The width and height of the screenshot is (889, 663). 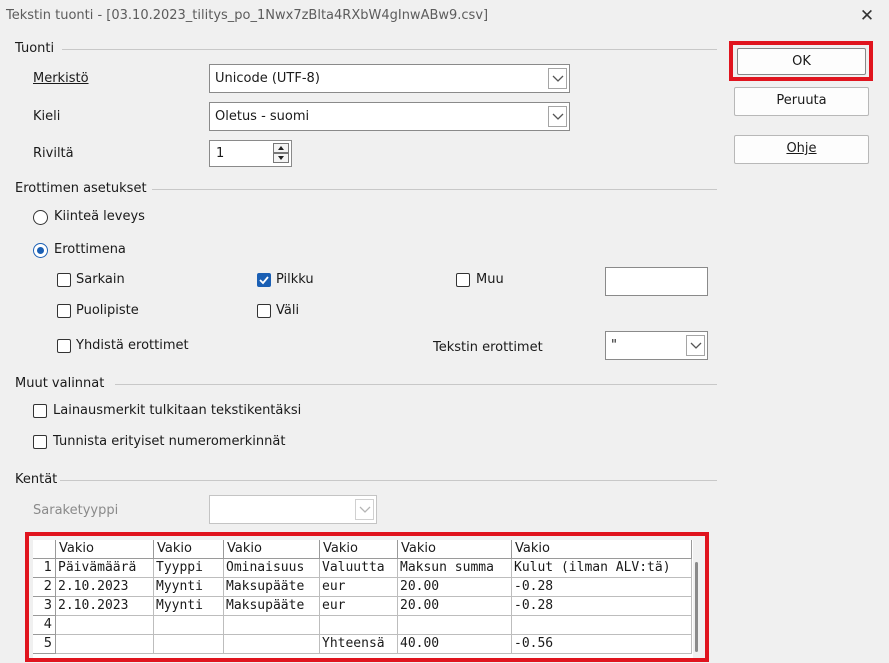 What do you see at coordinates (40, 250) in the screenshot?
I see `radio-separated-by` at bounding box center [40, 250].